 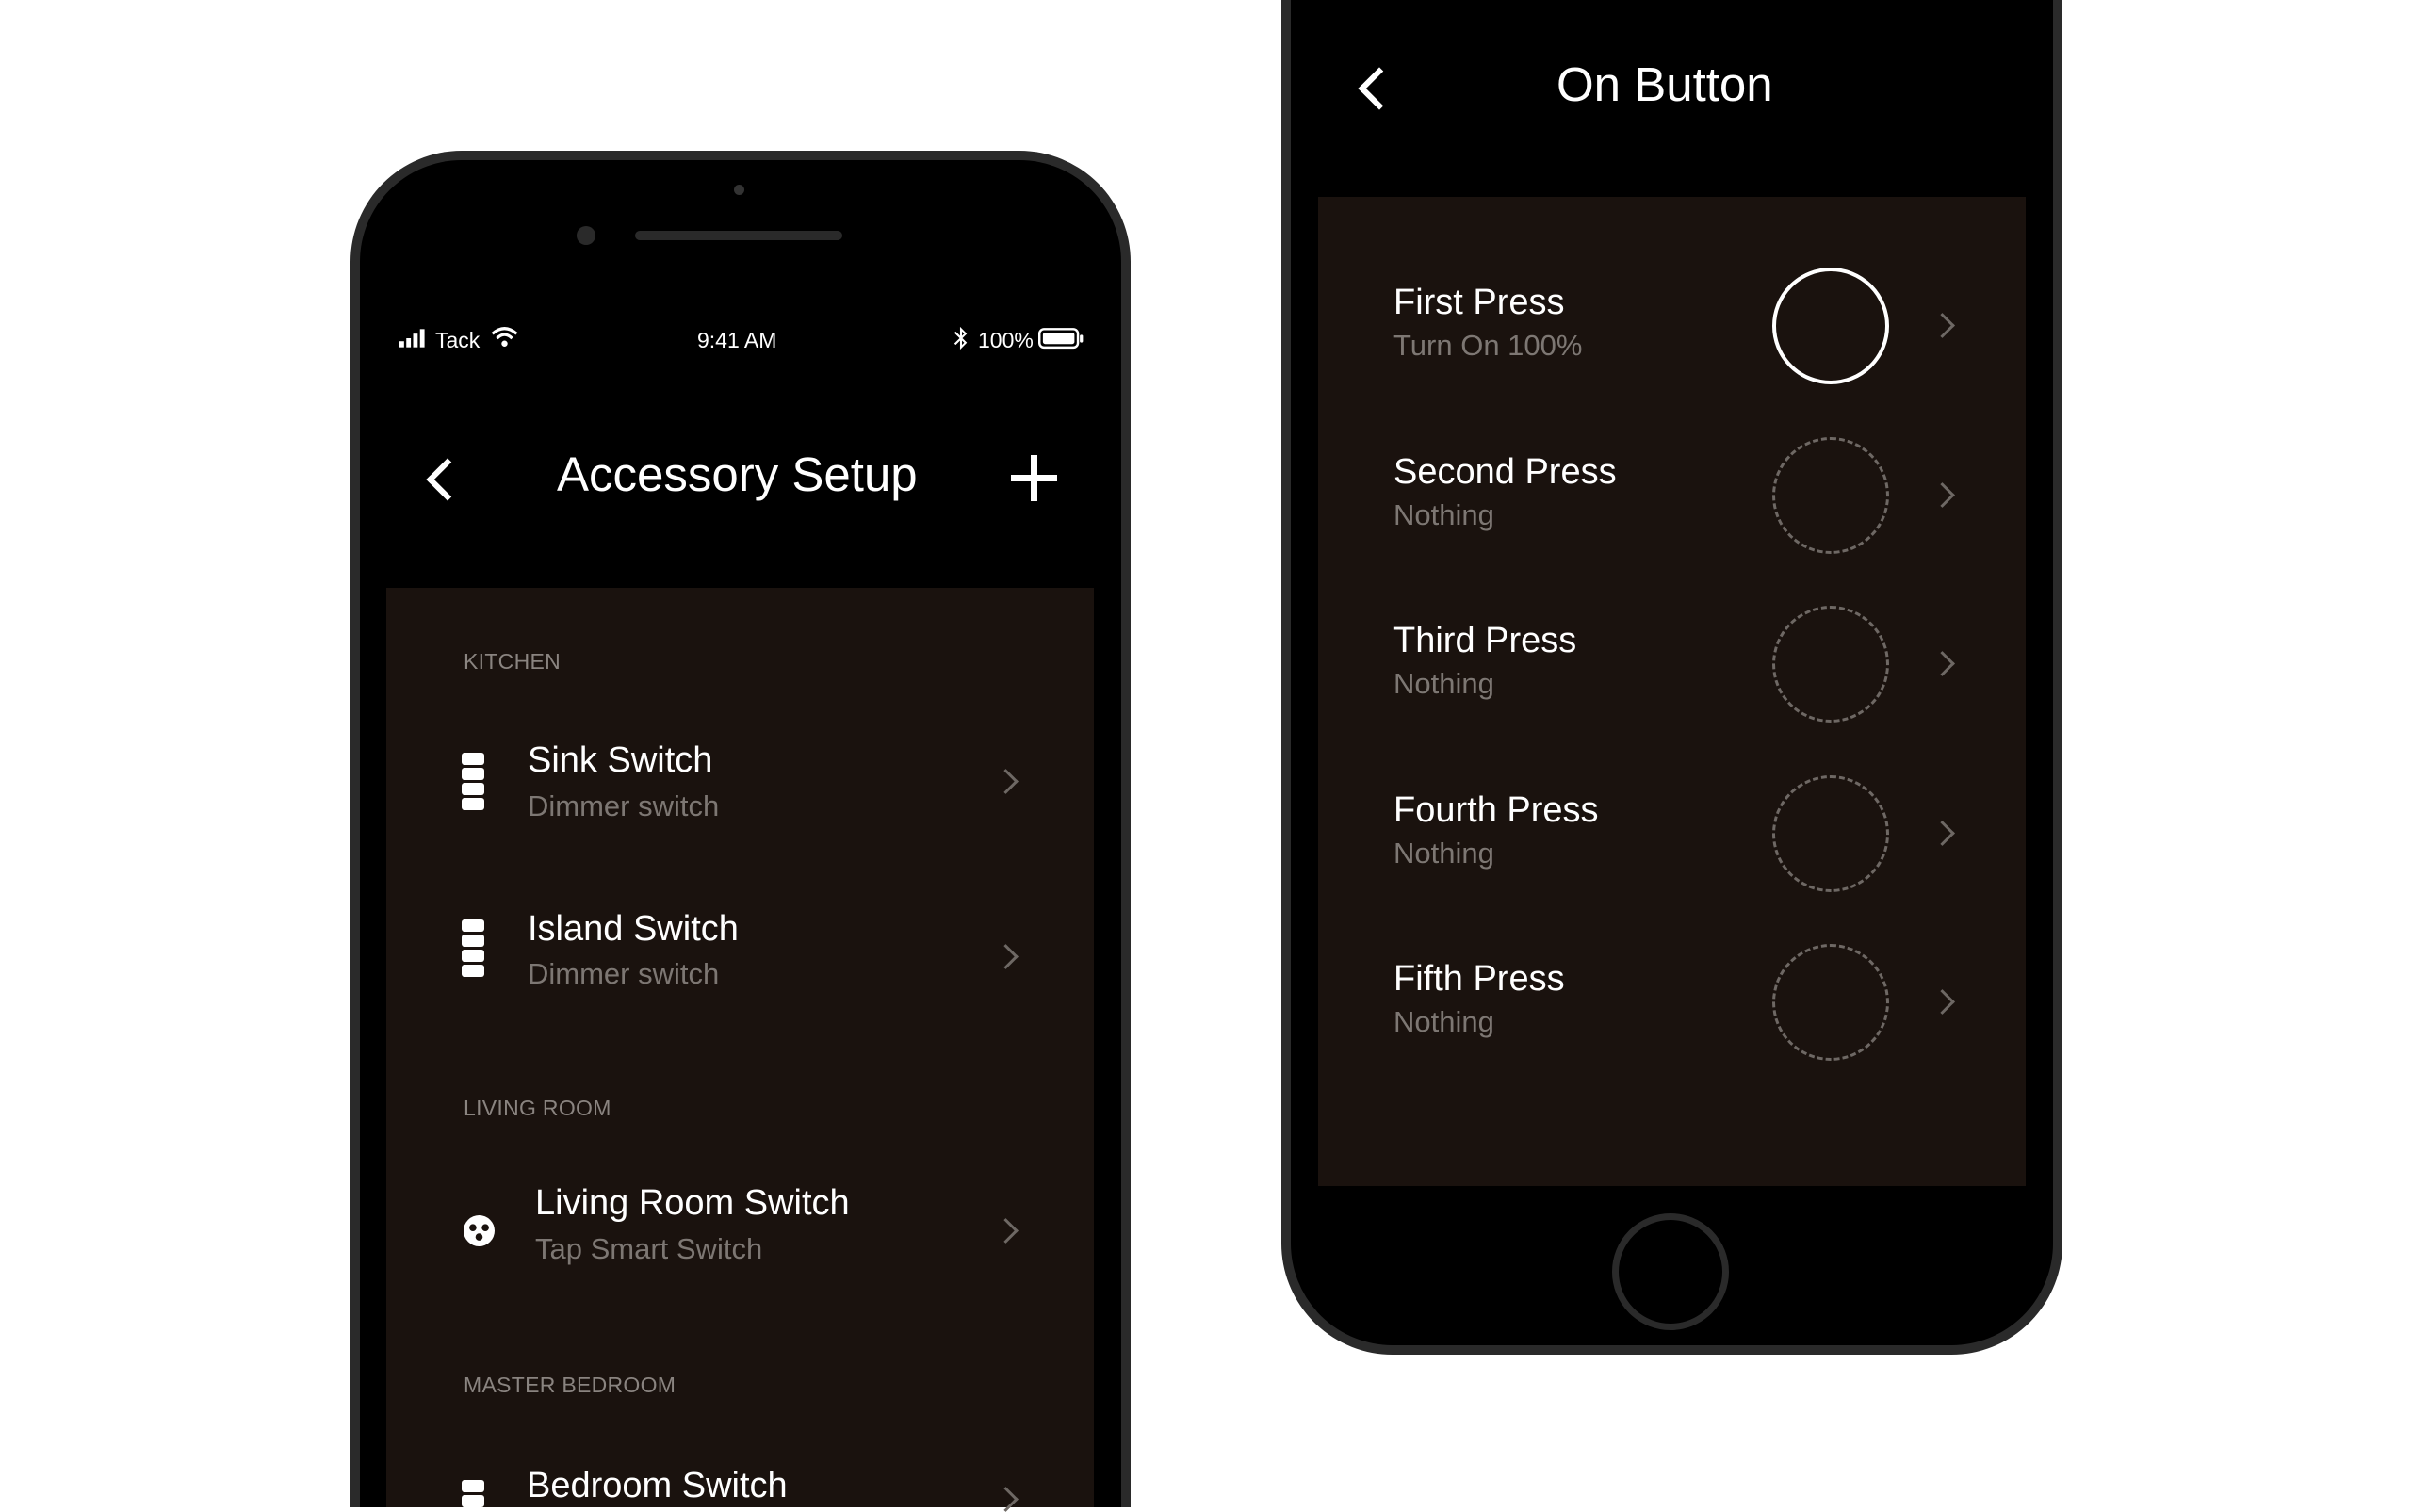 What do you see at coordinates (479, 1233) in the screenshot?
I see `tap-switch-icon` at bounding box center [479, 1233].